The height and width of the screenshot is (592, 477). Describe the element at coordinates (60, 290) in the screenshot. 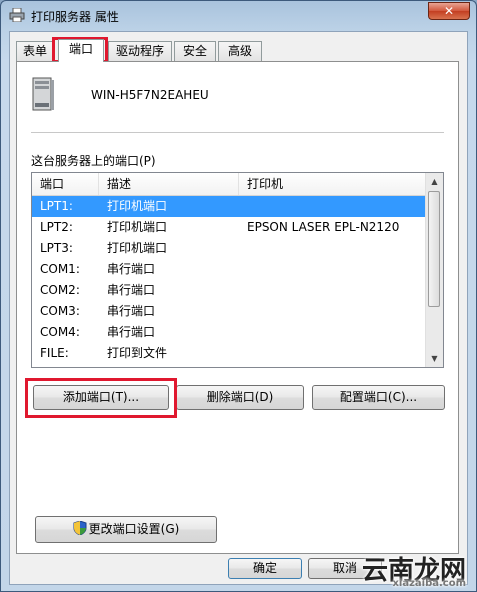

I see `port-cell: COM2:` at that location.